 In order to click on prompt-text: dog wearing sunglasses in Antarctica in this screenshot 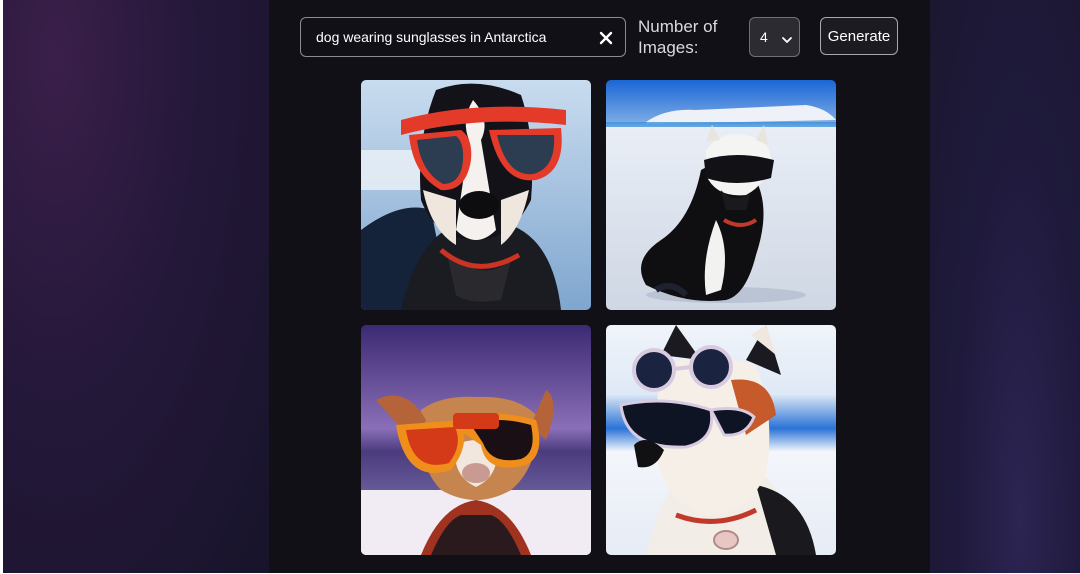, I will do `click(431, 37)`.